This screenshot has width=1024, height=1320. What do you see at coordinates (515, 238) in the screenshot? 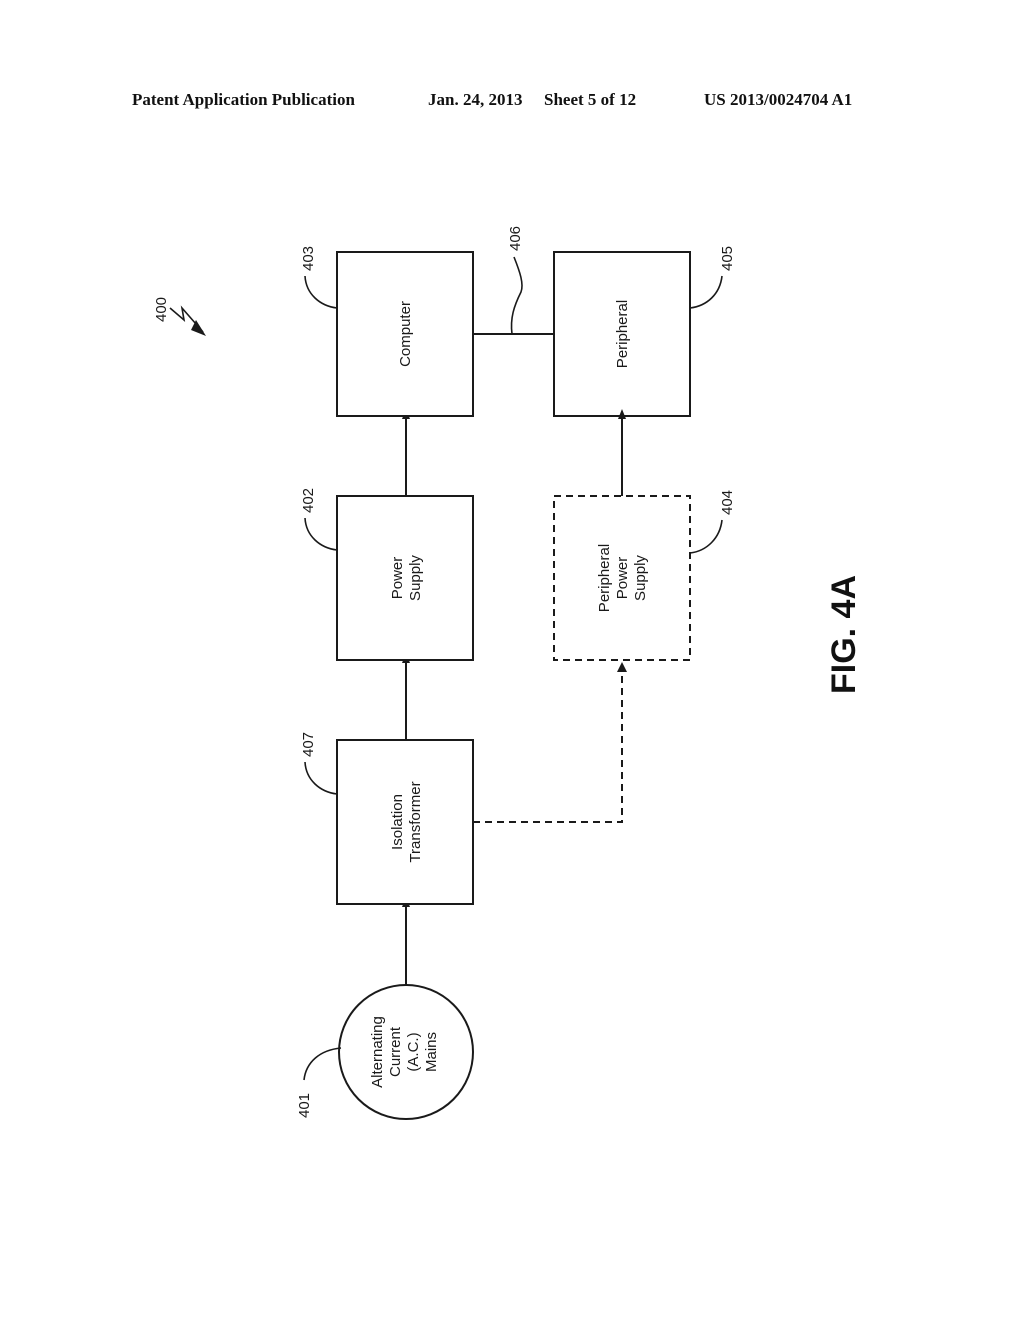
I see `ref-406: 406` at bounding box center [515, 238].